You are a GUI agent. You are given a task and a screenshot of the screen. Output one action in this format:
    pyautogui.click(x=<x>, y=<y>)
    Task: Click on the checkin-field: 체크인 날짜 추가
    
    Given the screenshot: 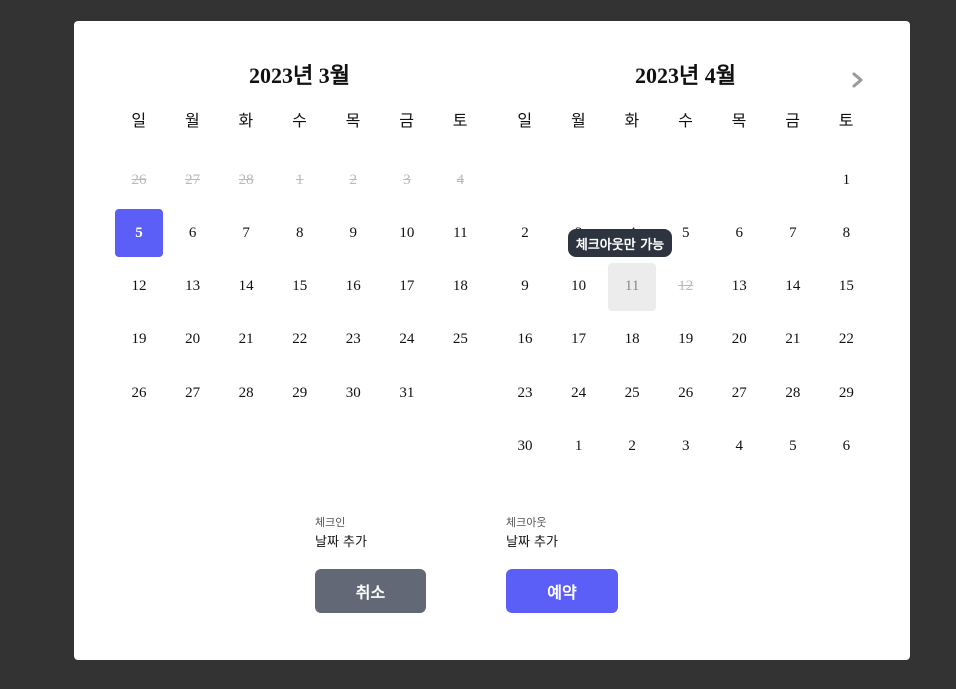 What is the action you would take?
    pyautogui.click(x=341, y=534)
    